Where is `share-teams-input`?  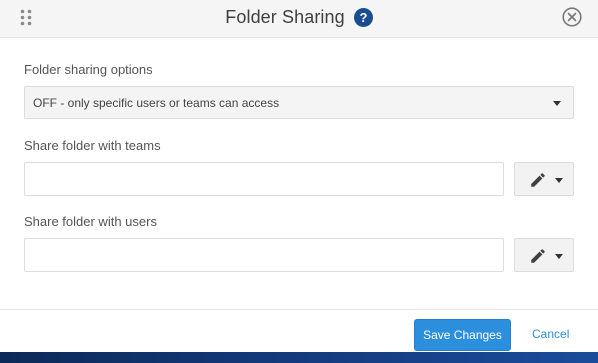 share-teams-input is located at coordinates (264, 179).